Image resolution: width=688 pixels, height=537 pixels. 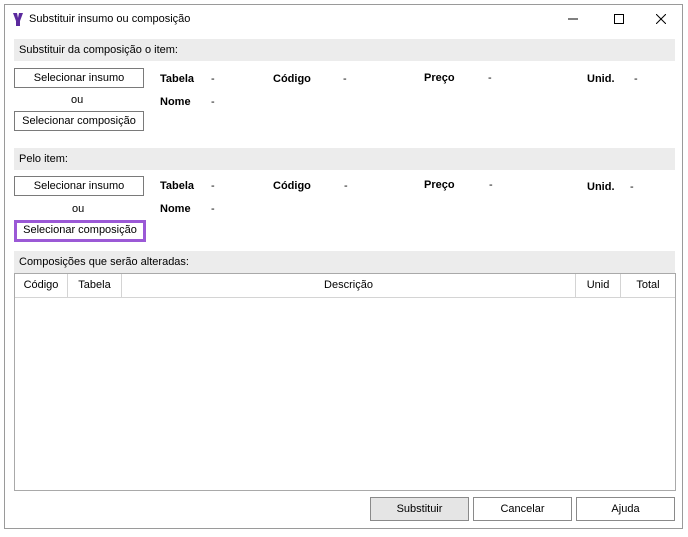 I want to click on minimize-button, so click(x=573, y=19).